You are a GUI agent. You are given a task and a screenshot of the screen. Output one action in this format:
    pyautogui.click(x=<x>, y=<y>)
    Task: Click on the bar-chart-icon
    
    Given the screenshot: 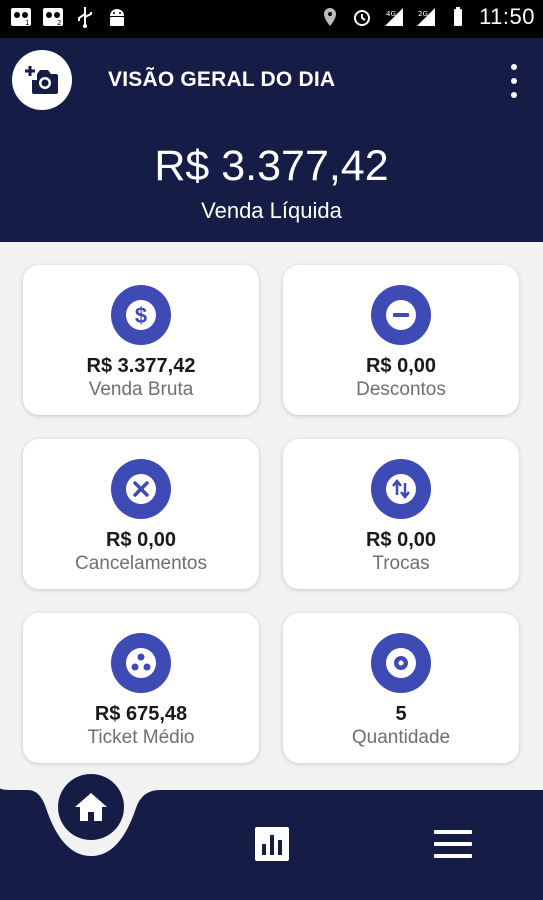 What is the action you would take?
    pyautogui.click(x=272, y=844)
    